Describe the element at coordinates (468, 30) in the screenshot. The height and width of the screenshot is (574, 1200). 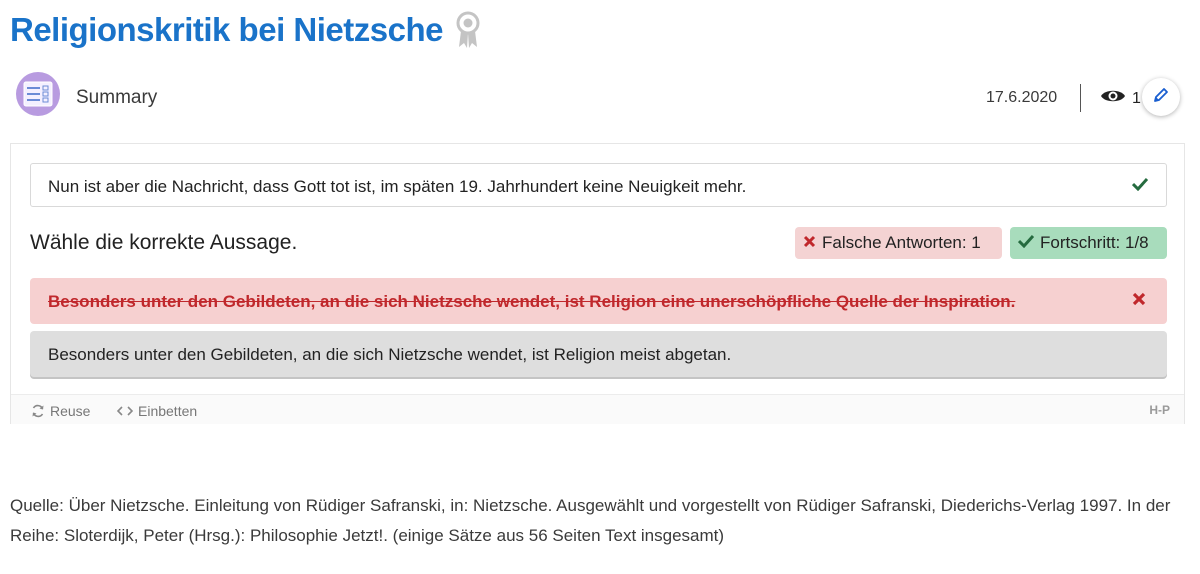
I see `award-icon` at that location.